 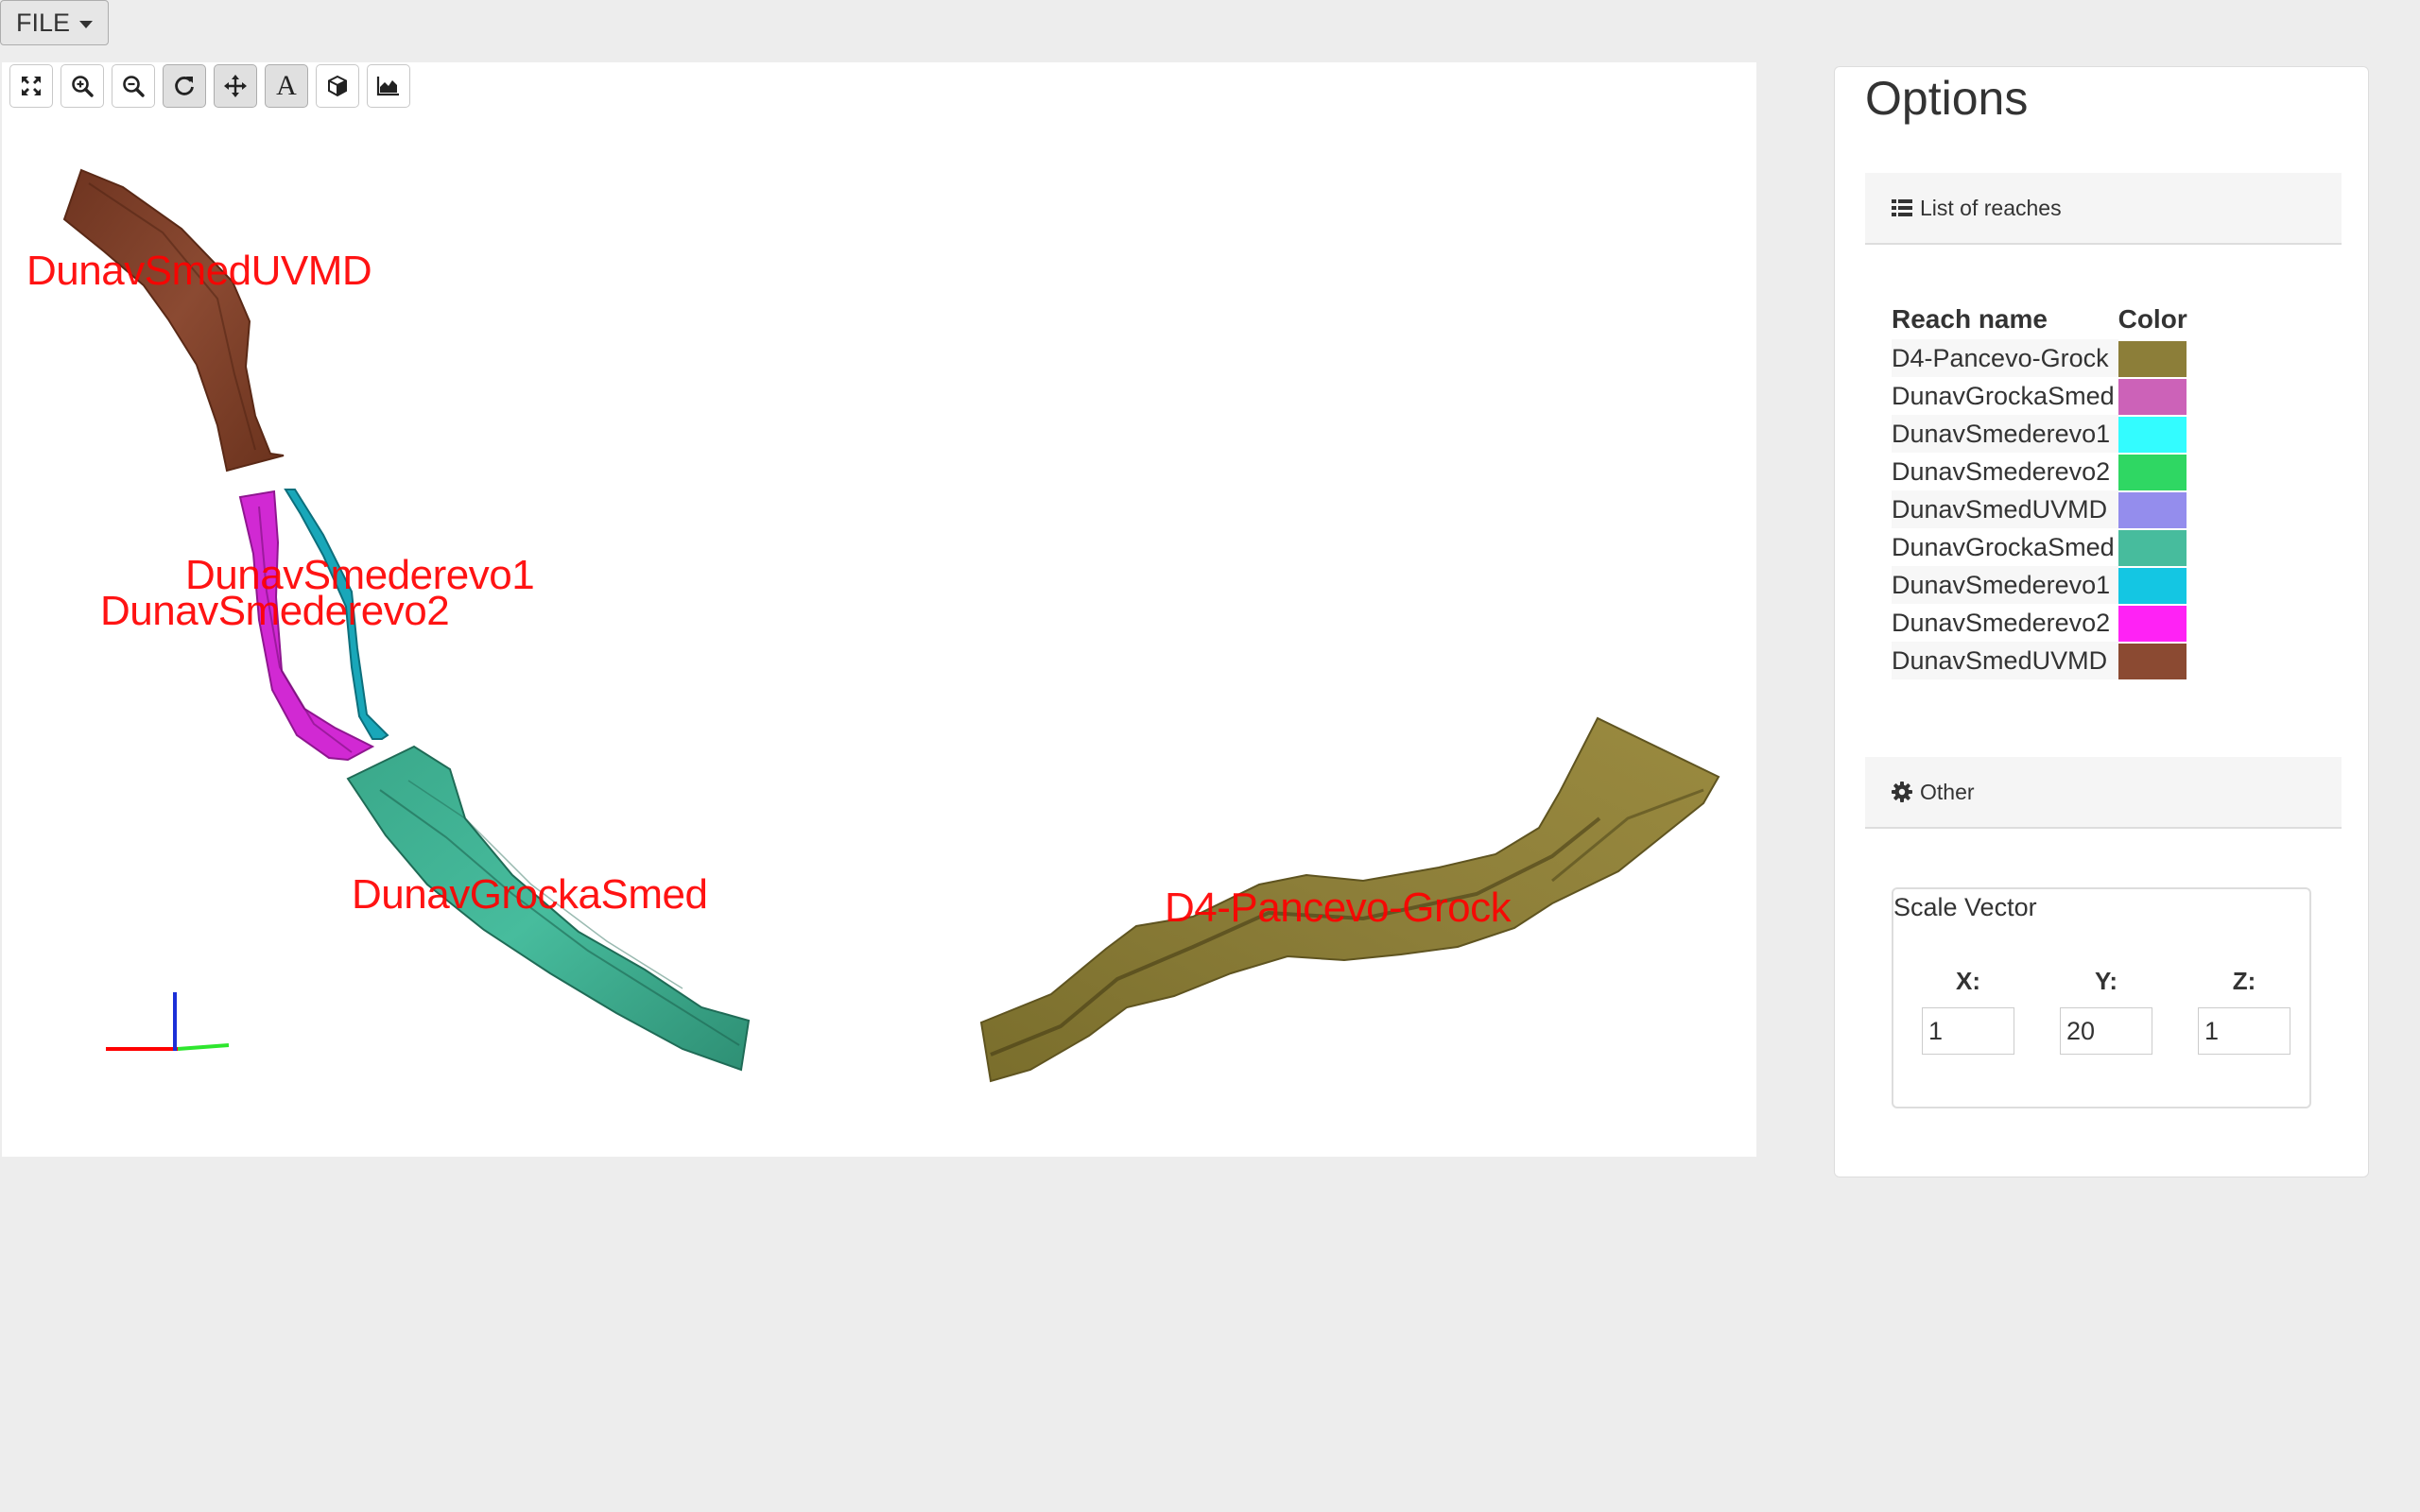 I want to click on zoom-in-button, so click(x=82, y=86).